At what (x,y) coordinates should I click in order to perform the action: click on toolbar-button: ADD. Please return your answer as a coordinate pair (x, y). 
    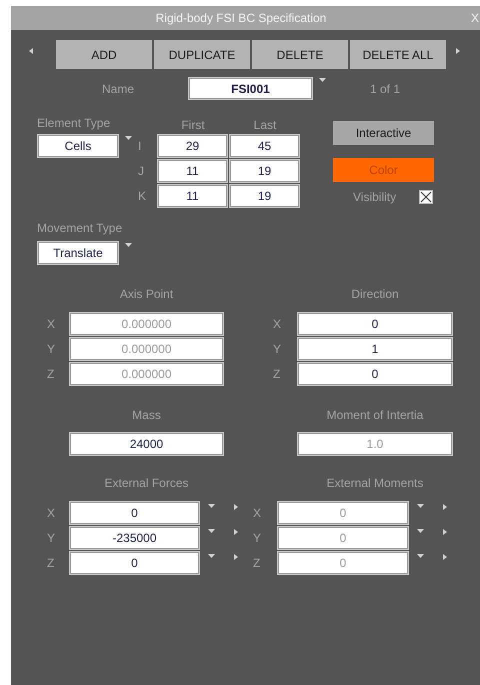
    Looking at the image, I should click on (104, 54).